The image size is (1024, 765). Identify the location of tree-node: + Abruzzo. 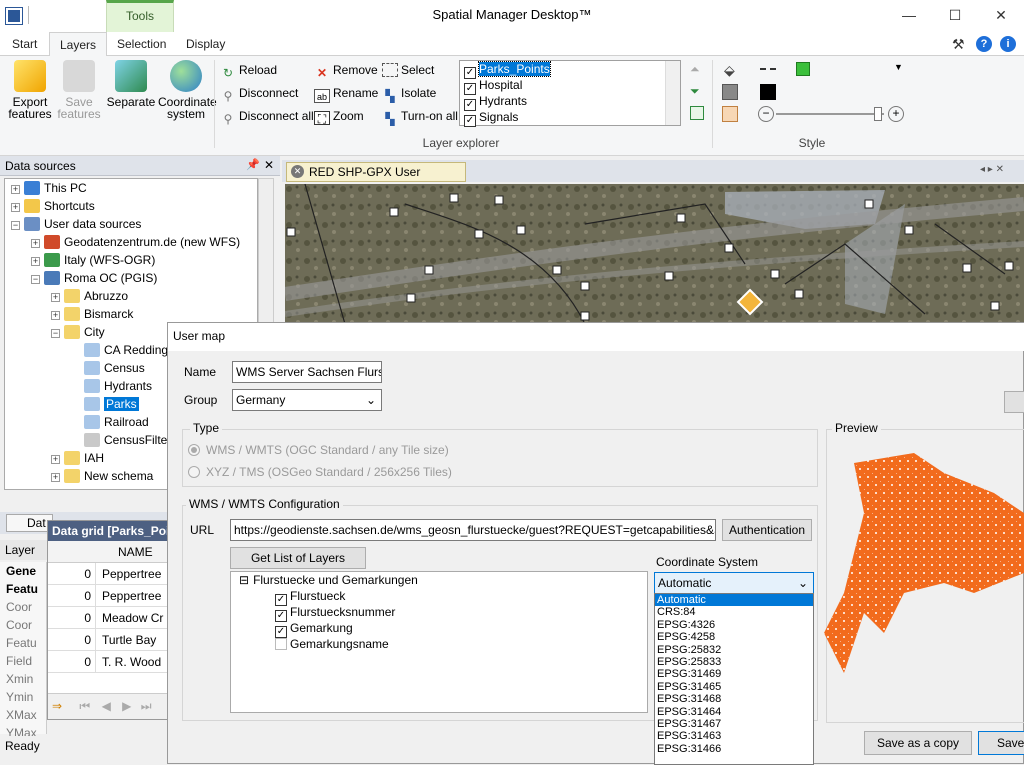
(131, 296).